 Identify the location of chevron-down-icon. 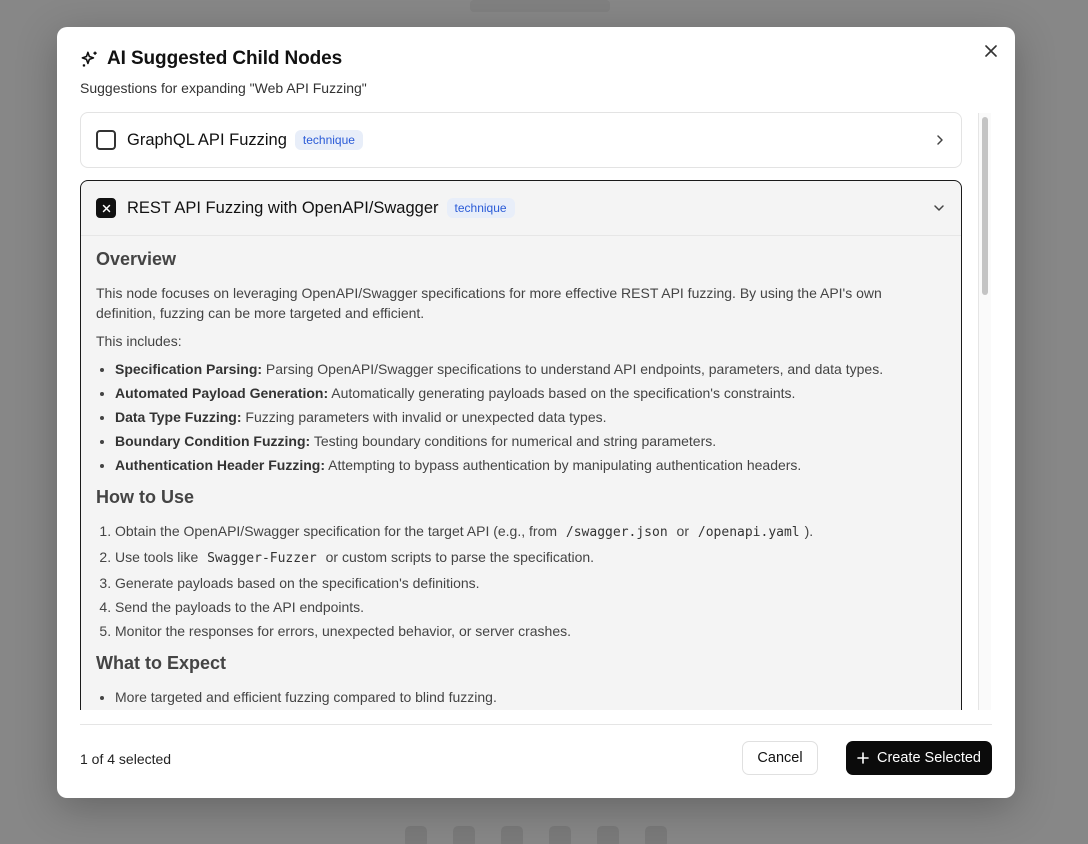
(939, 208).